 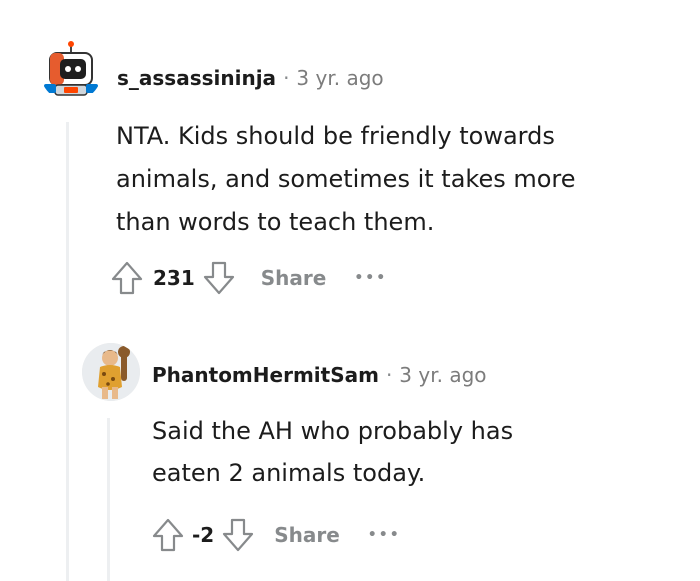 What do you see at coordinates (265, 375) in the screenshot?
I see `username: PhantomHermitSam` at bounding box center [265, 375].